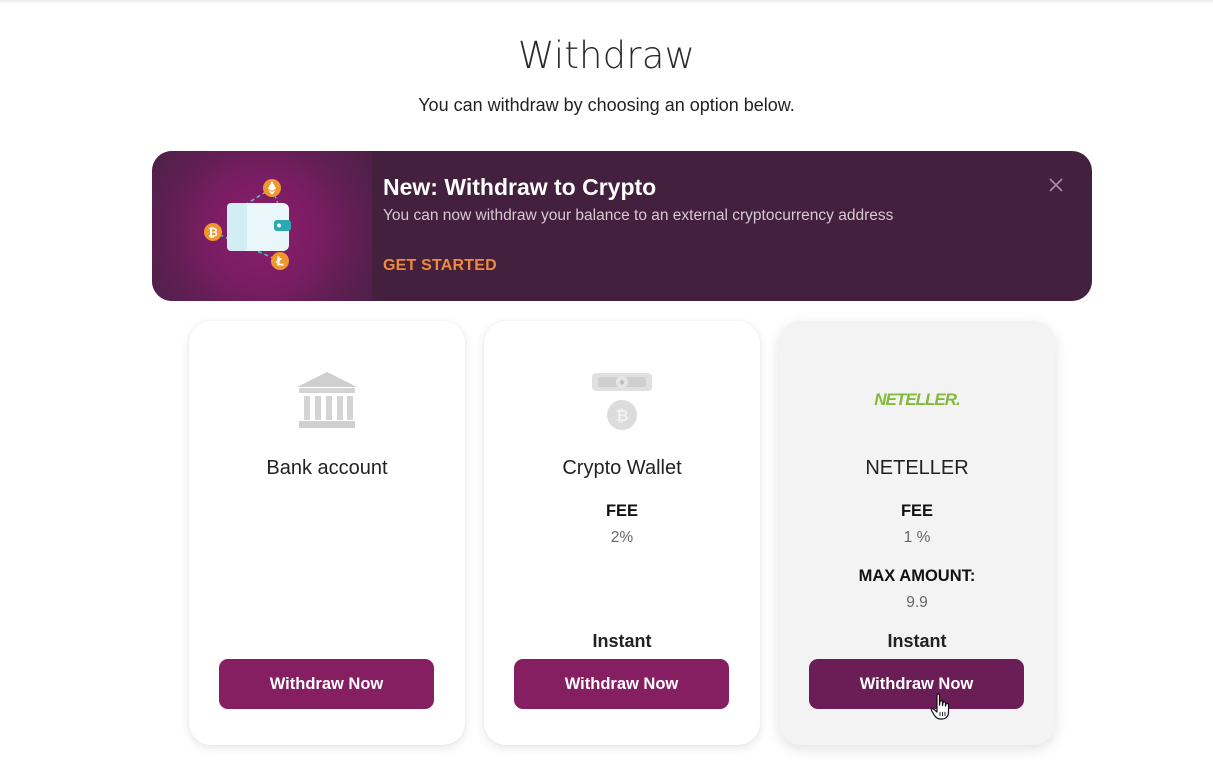 The height and width of the screenshot is (777, 1213). I want to click on bank-account-card: Bank account Withdraw Now, so click(327, 533).